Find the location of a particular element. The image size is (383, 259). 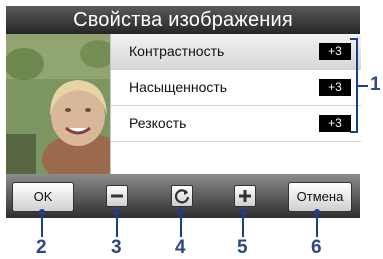

property-value-contrast: +3 is located at coordinates (335, 51).